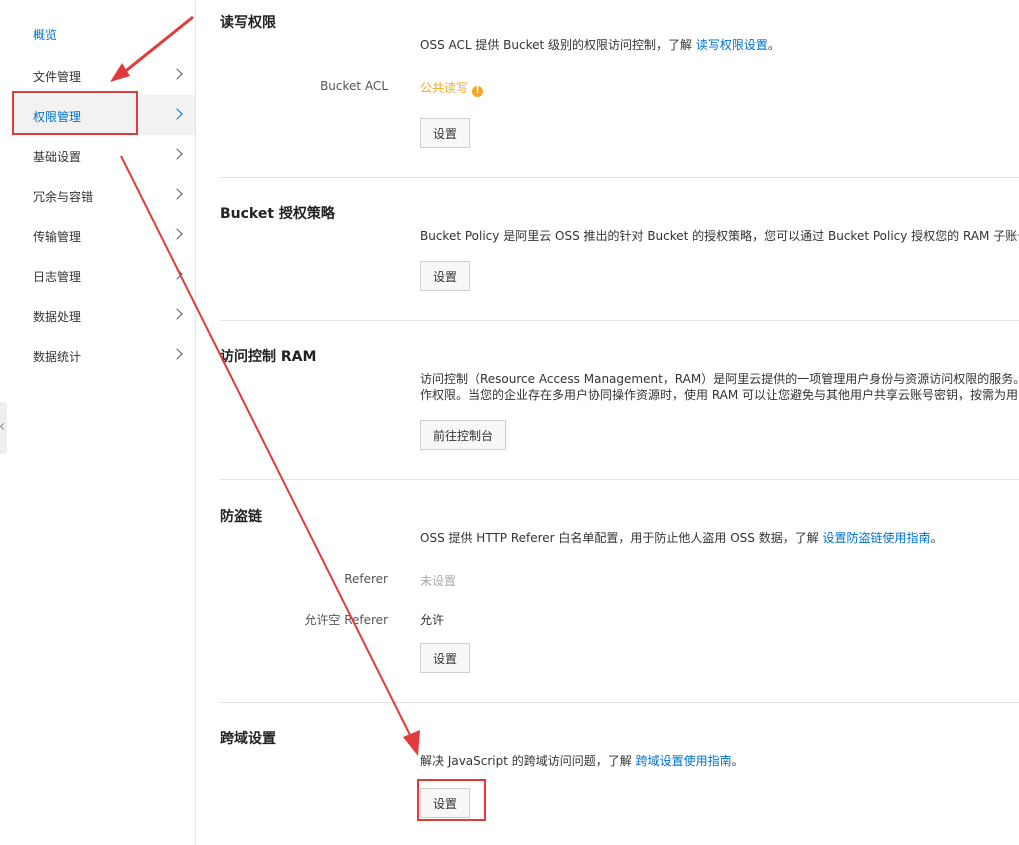 This screenshot has width=1019, height=845. Describe the element at coordinates (45, 35) in the screenshot. I see `sidebar-item-label: 概览` at that location.